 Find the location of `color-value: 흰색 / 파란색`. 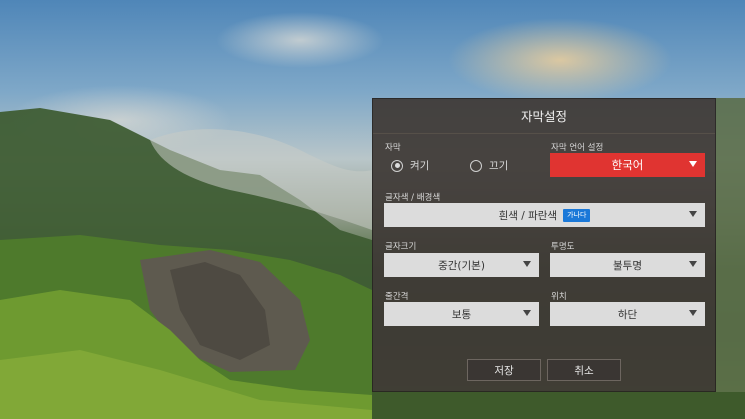

color-value: 흰색 / 파란색 is located at coordinates (528, 215).